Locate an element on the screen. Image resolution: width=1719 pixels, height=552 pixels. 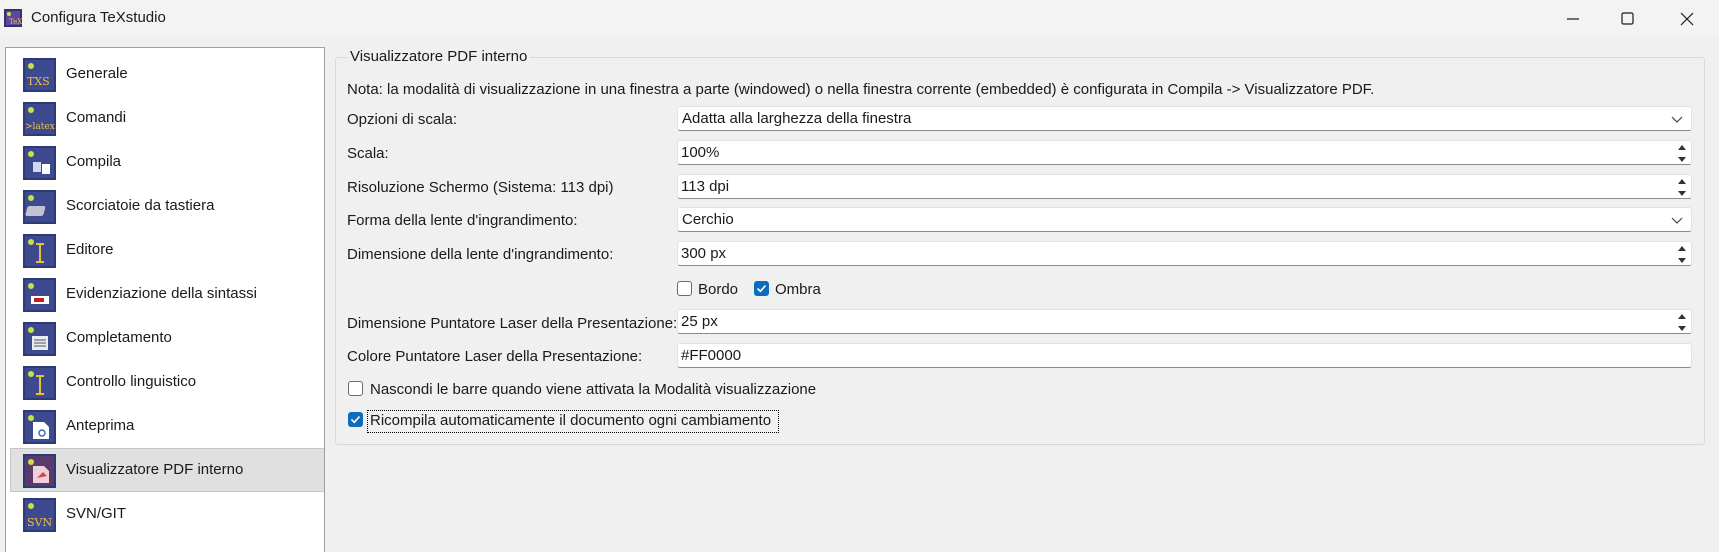
sidebar-item-completamento: Completamento is located at coordinates (167, 338).